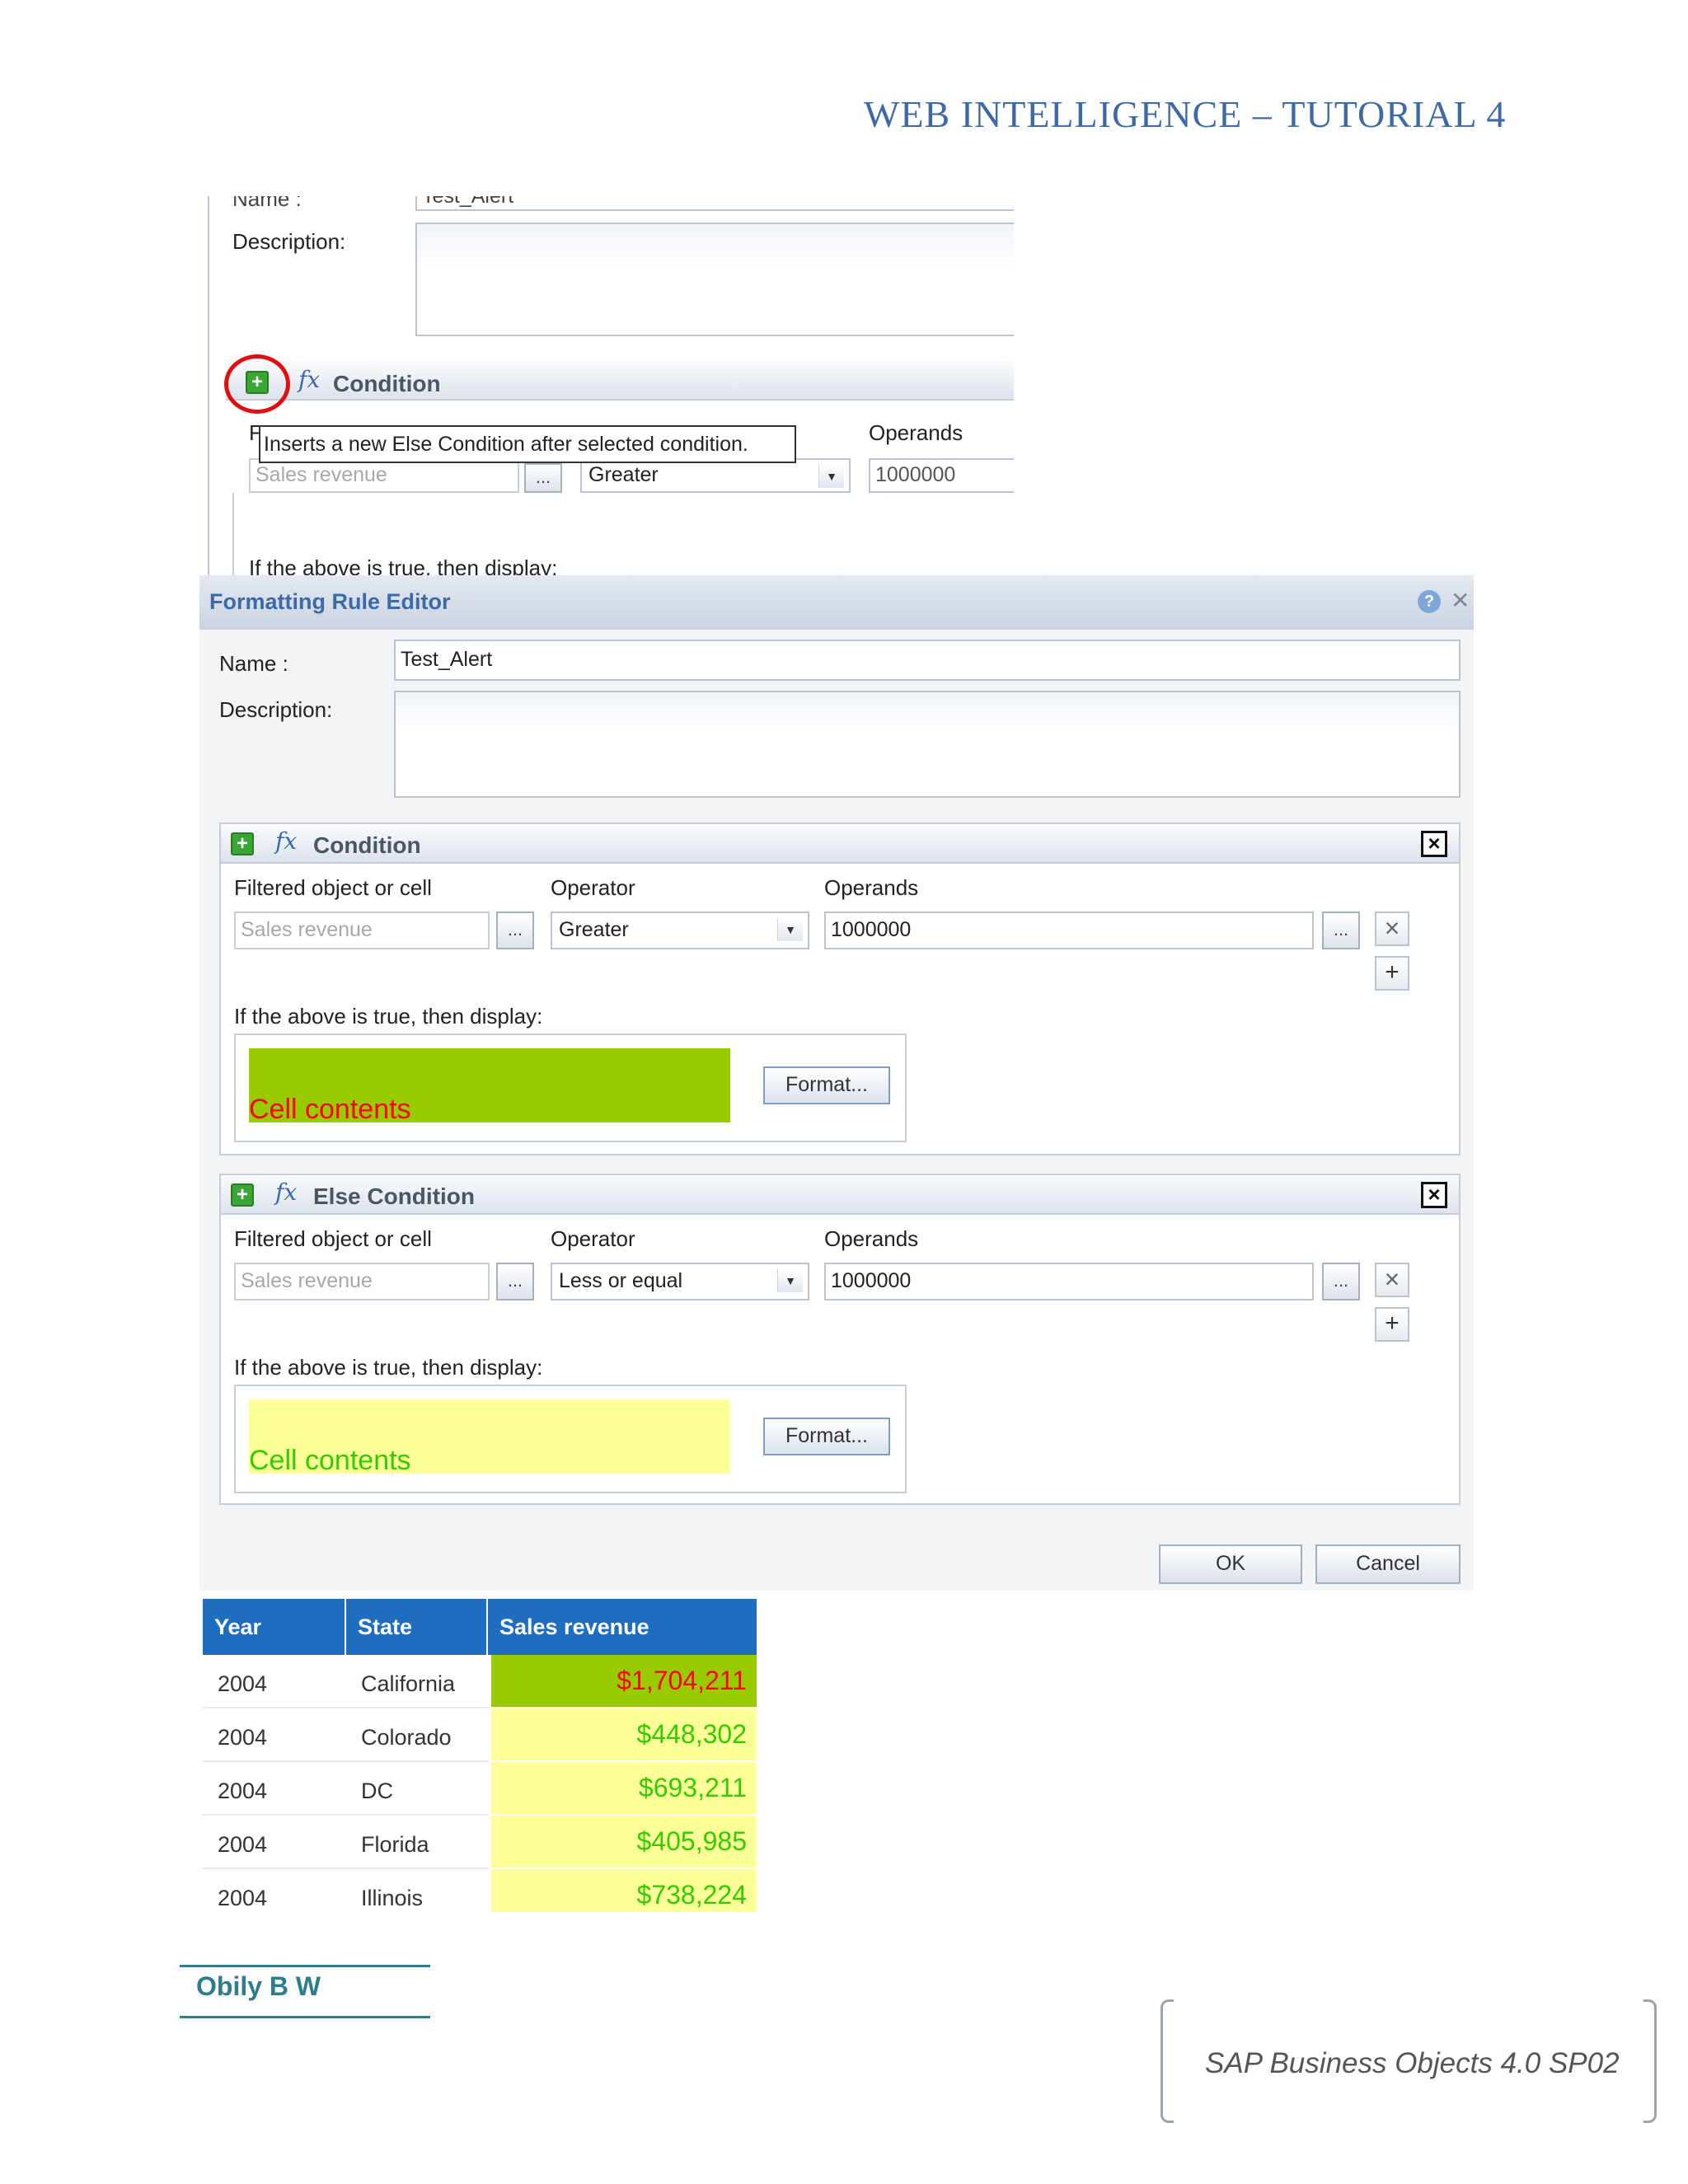  Describe the element at coordinates (254, 663) in the screenshot. I see `name-label: Name :` at that location.